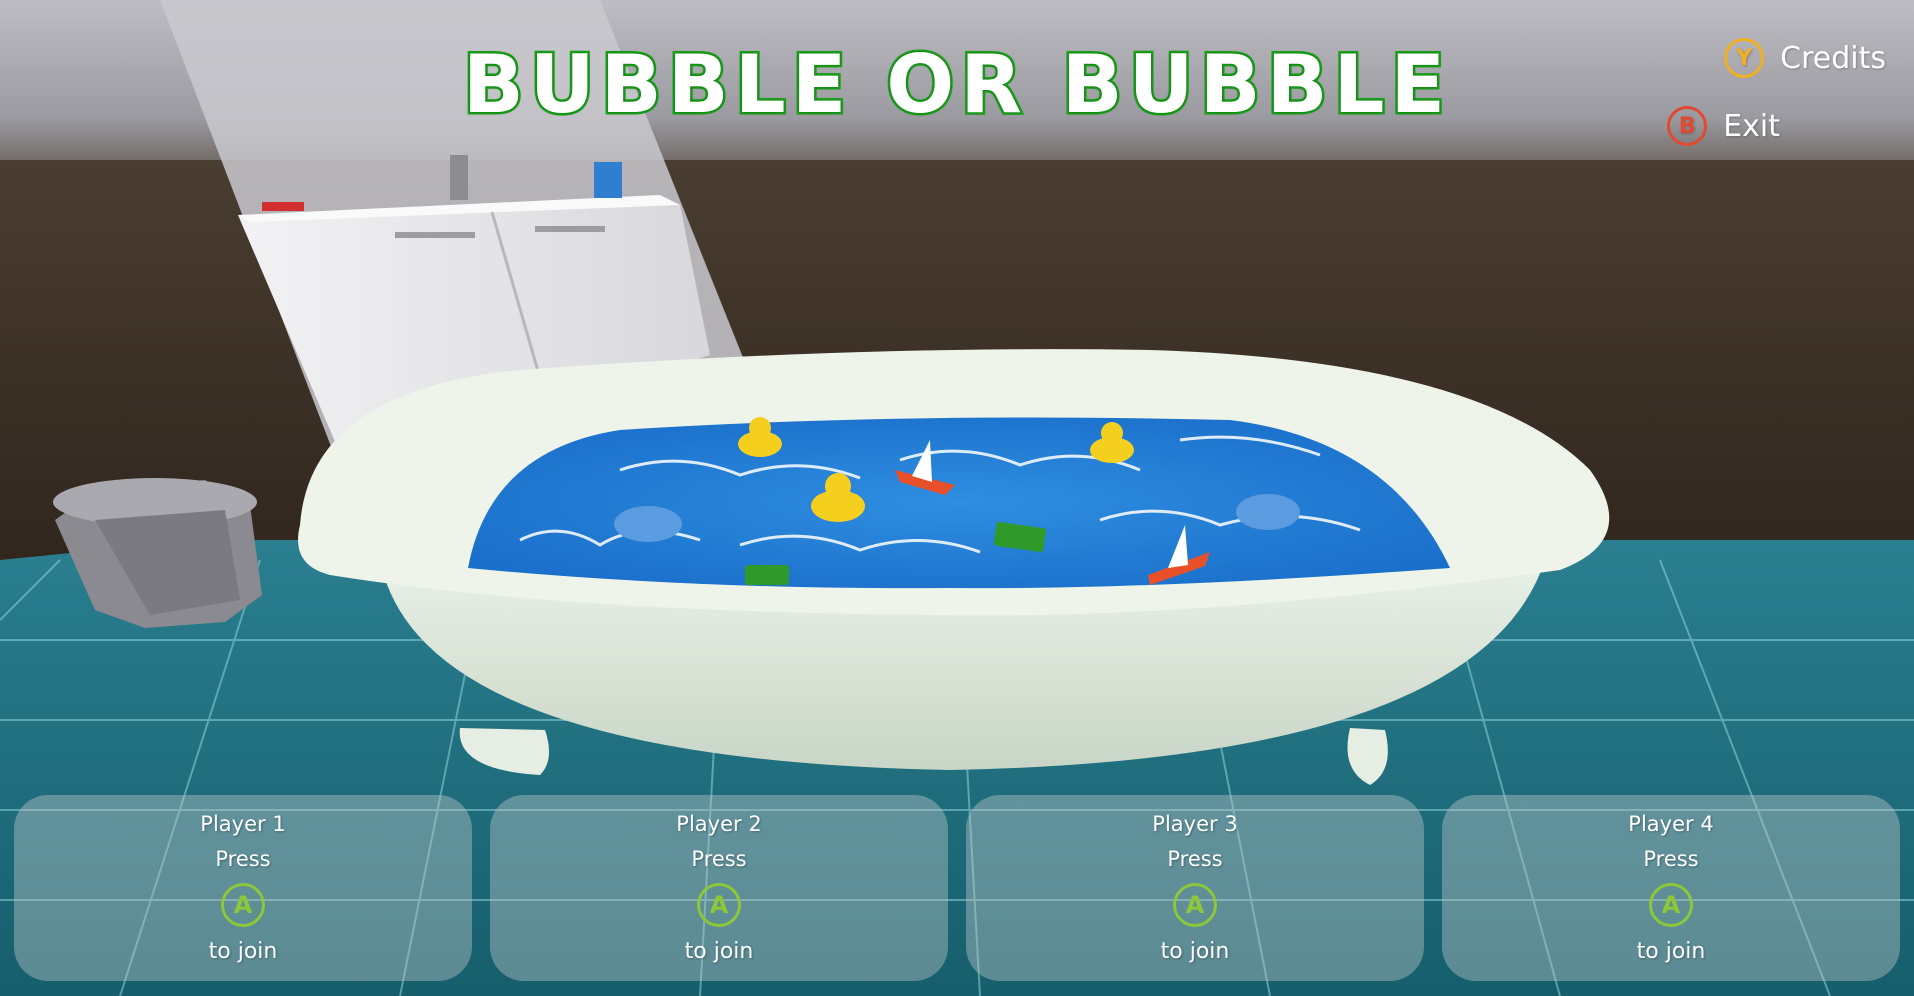 The width and height of the screenshot is (1914, 996). Describe the element at coordinates (719, 824) in the screenshot. I see `player-name: Player 2` at that location.